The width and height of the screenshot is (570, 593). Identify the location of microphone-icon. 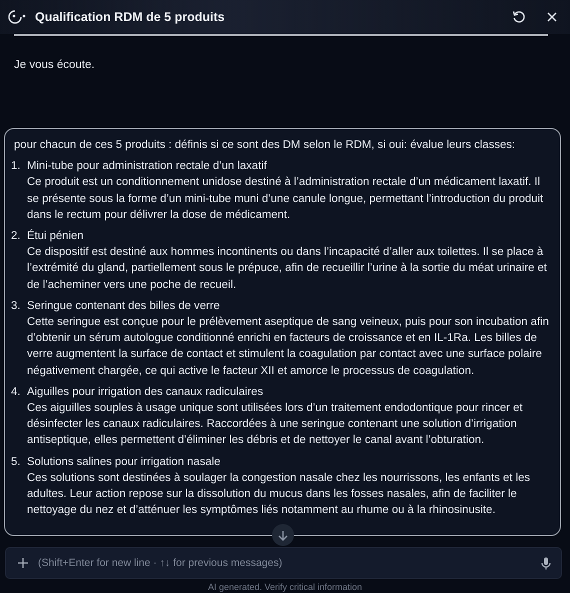
(546, 563).